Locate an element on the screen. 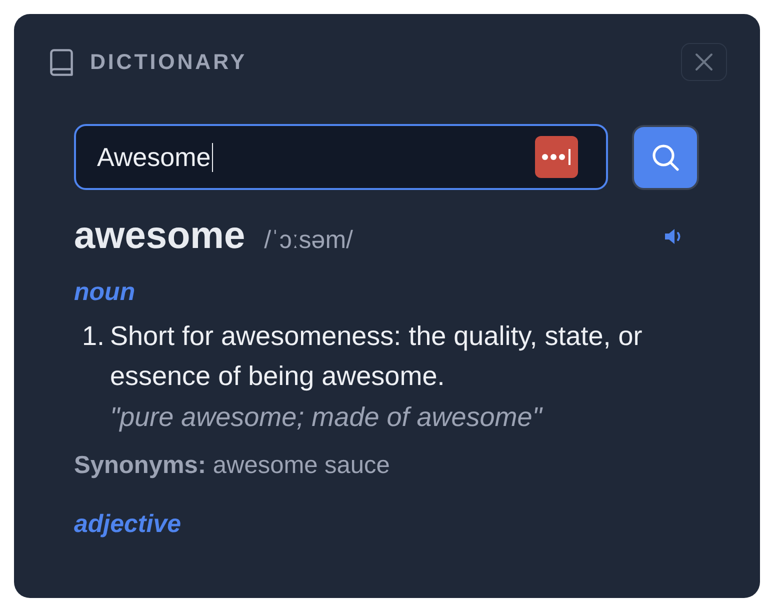  text-cursor-icon is located at coordinates (213, 157).